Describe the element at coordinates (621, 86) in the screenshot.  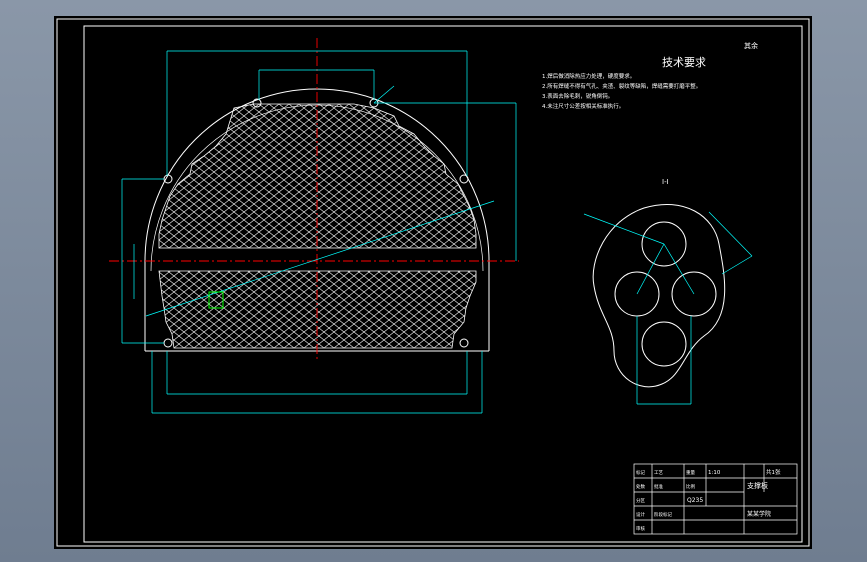
I see `tech-note-2: 2.所有焊缝不得有气孔、夹渣、裂纹等缺陷，焊缝需要打磨平整。` at that location.